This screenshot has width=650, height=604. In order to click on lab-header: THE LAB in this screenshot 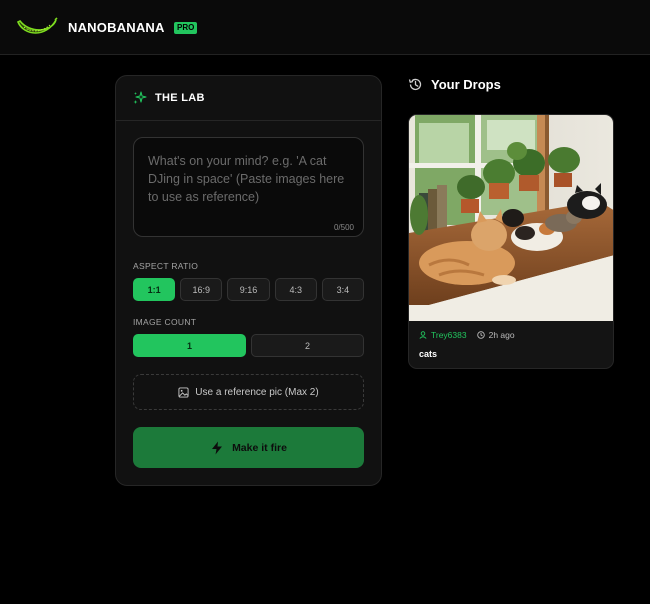, I will do `click(248, 98)`.